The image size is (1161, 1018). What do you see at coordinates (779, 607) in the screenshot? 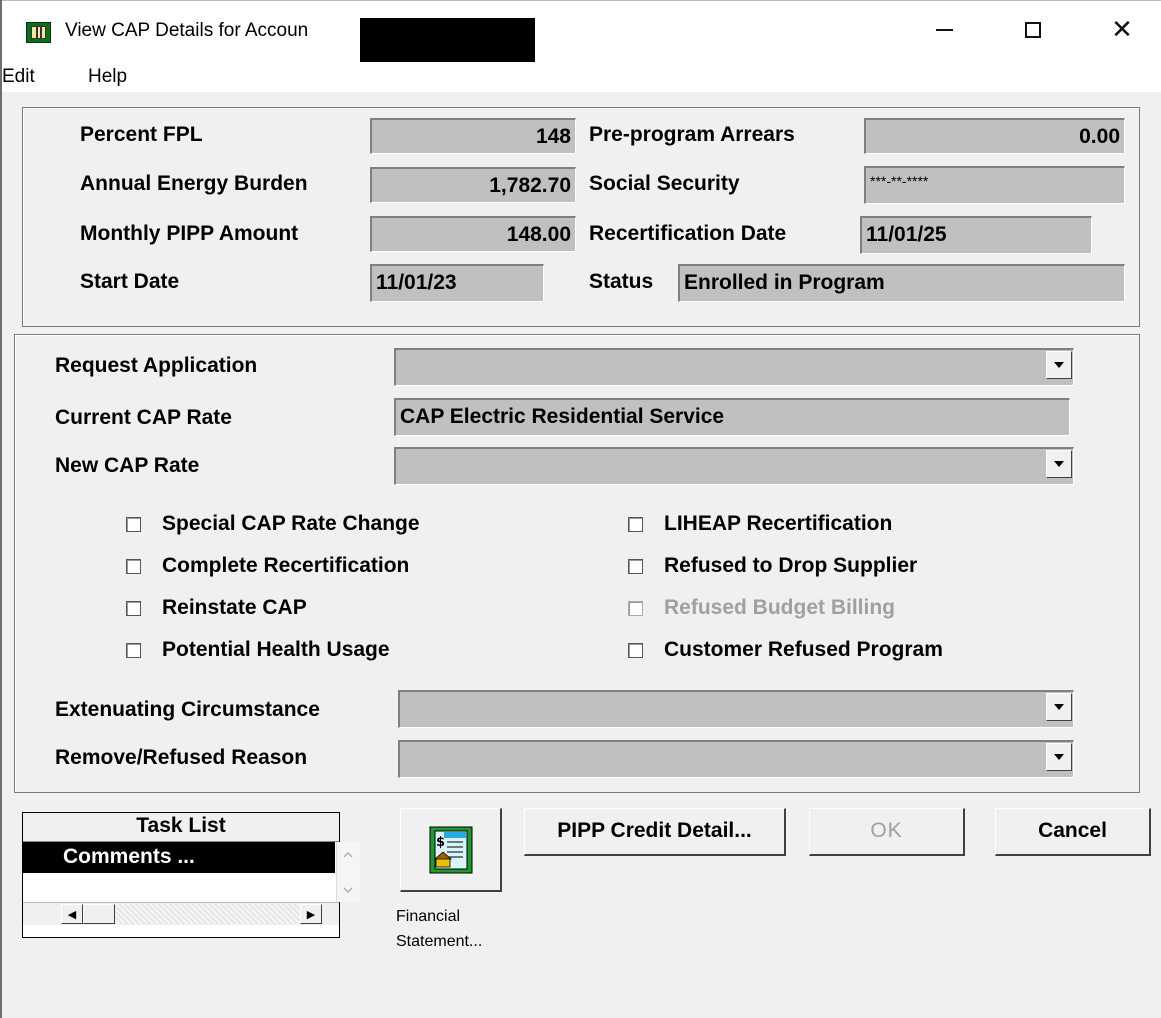
I see `refused-budget-billing-label: Refused Budget Billing` at bounding box center [779, 607].